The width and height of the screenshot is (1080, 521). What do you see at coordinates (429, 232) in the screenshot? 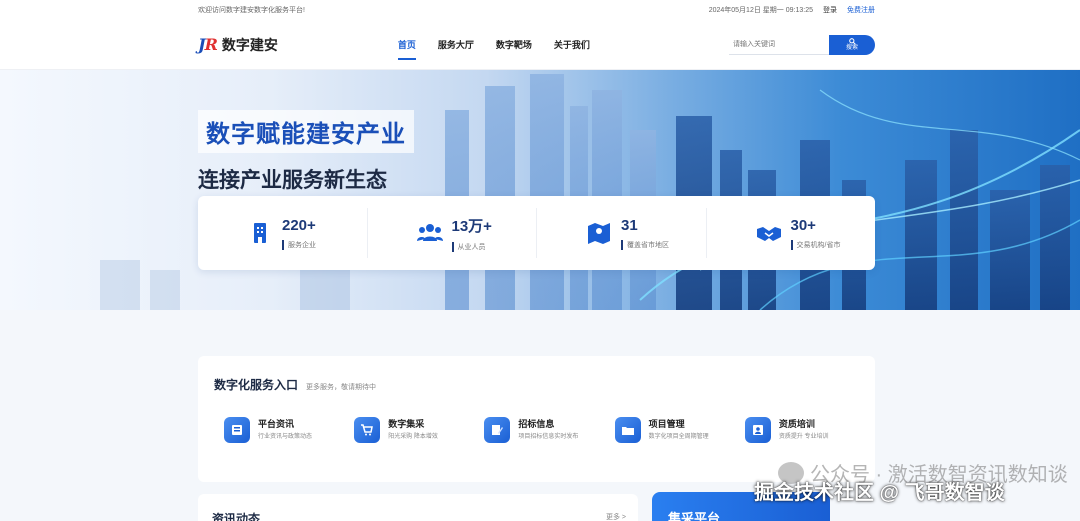
I see `users-icon` at bounding box center [429, 232].